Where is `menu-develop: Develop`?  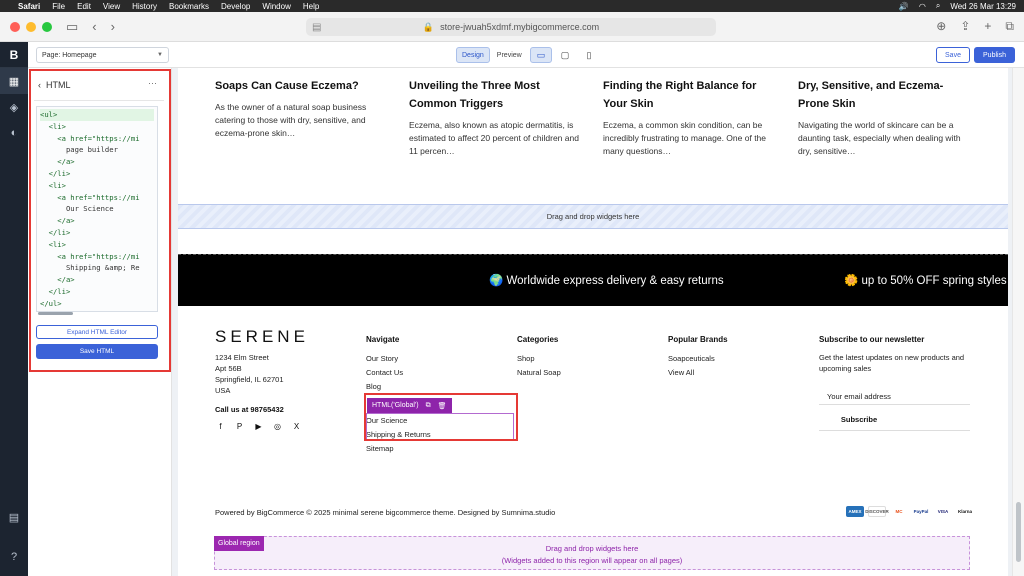 menu-develop: Develop is located at coordinates (235, 6).